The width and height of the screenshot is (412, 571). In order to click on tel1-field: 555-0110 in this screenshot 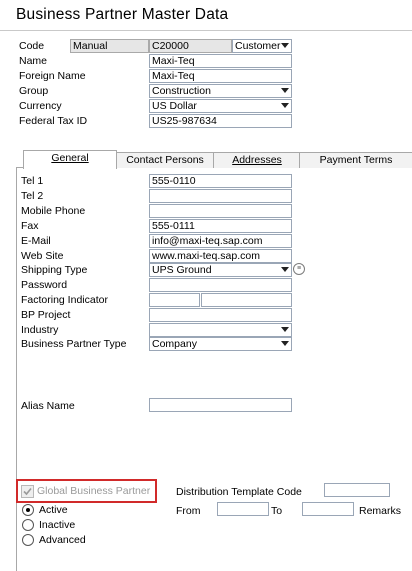, I will do `click(220, 181)`.